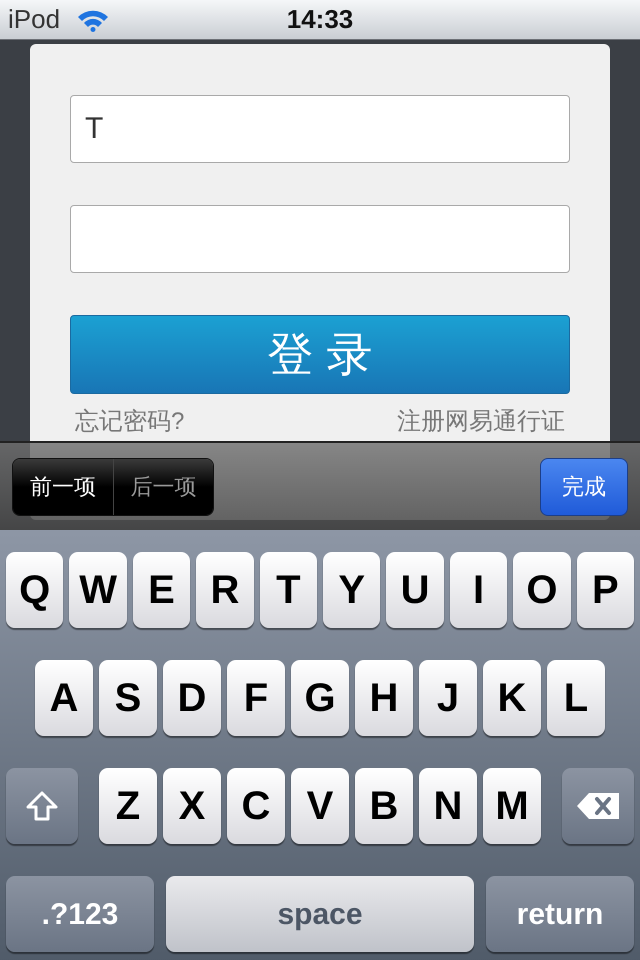 The image size is (640, 960). I want to click on wifi-icon, so click(93, 20).